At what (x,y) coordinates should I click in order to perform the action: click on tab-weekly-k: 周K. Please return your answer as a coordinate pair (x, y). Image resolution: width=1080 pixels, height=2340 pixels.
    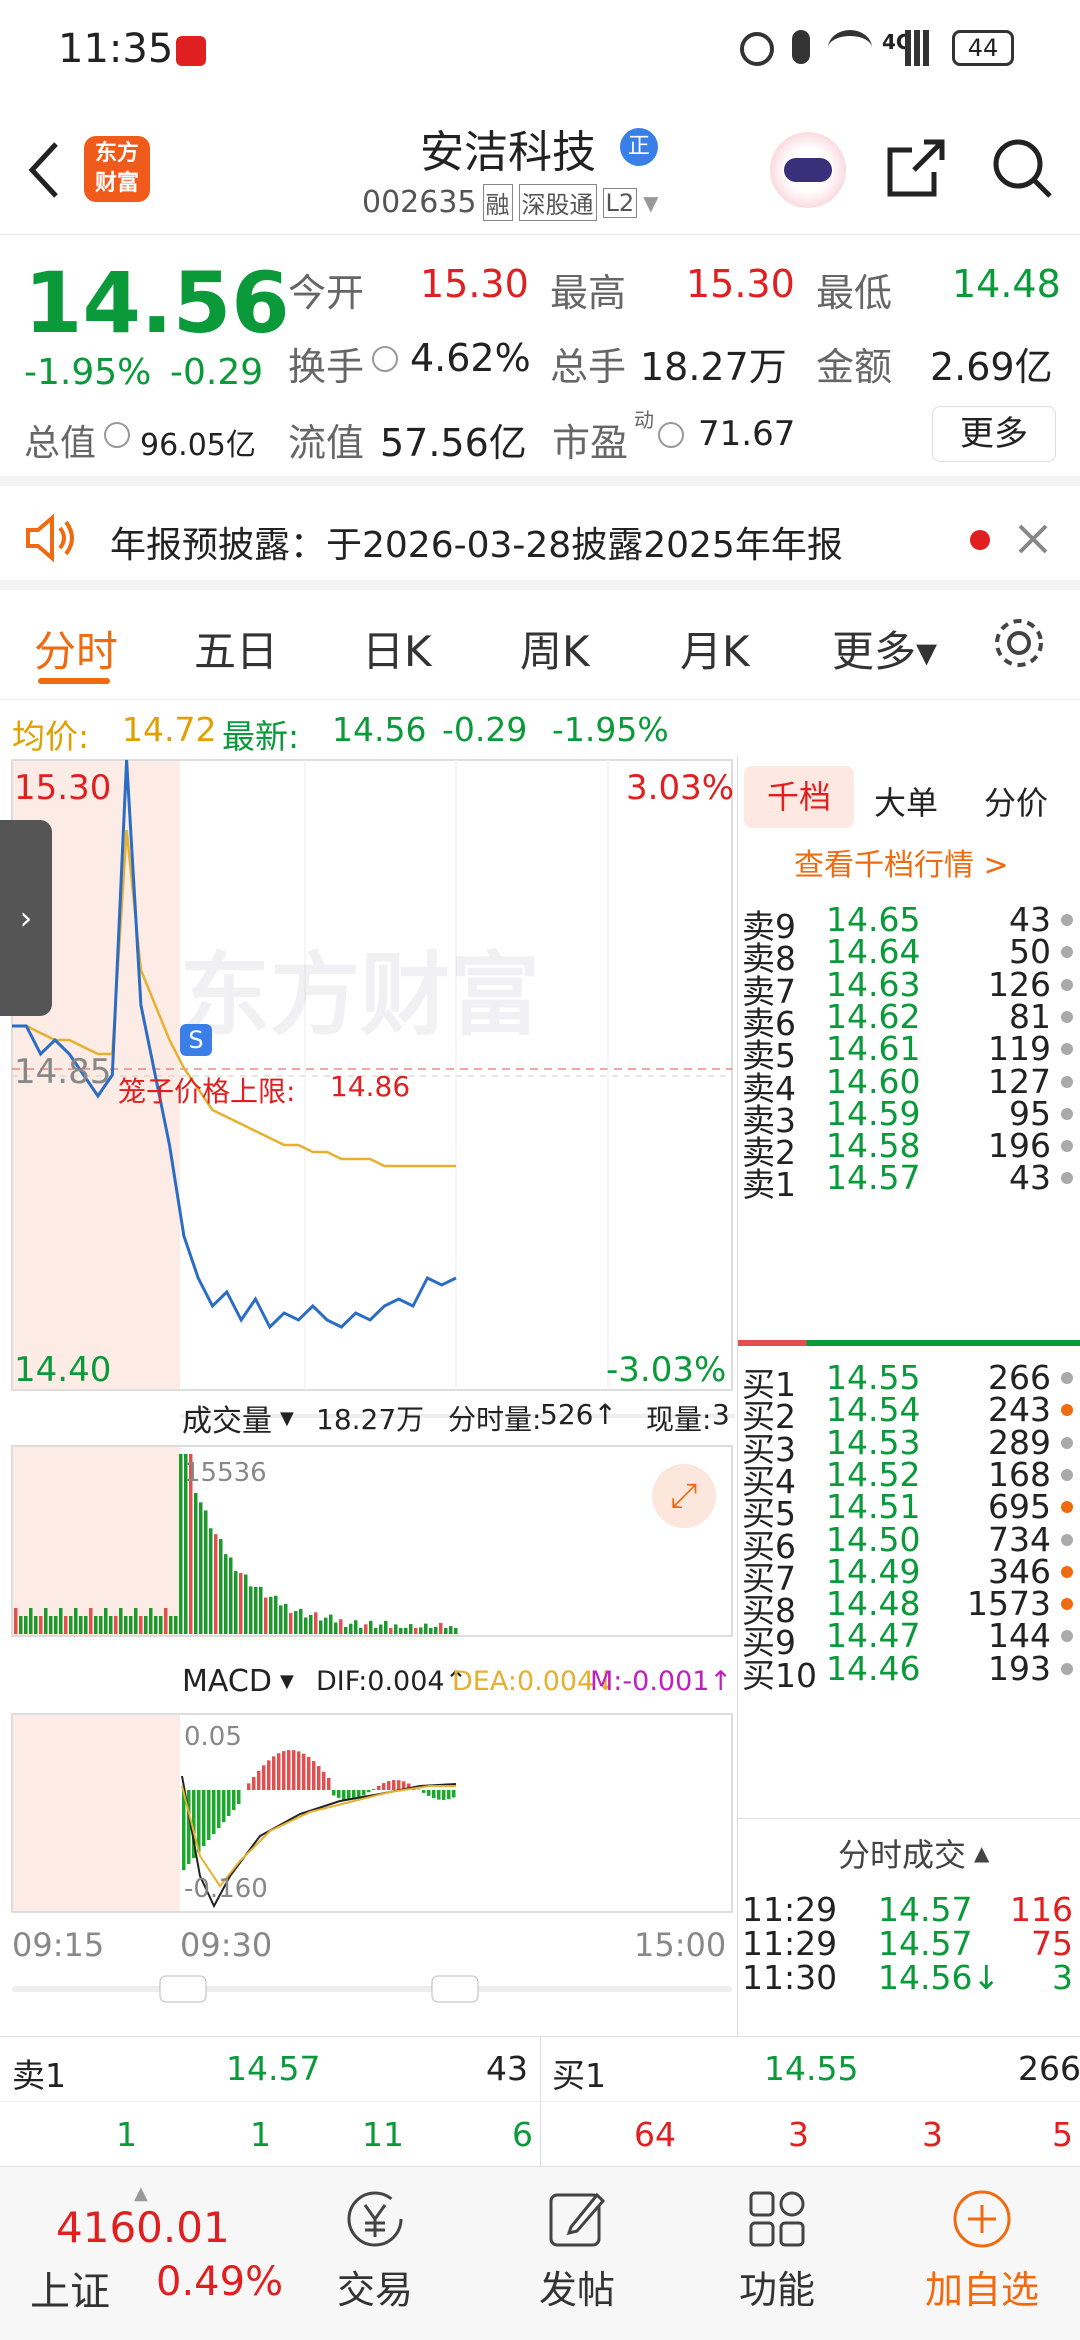
    Looking at the image, I should click on (555, 648).